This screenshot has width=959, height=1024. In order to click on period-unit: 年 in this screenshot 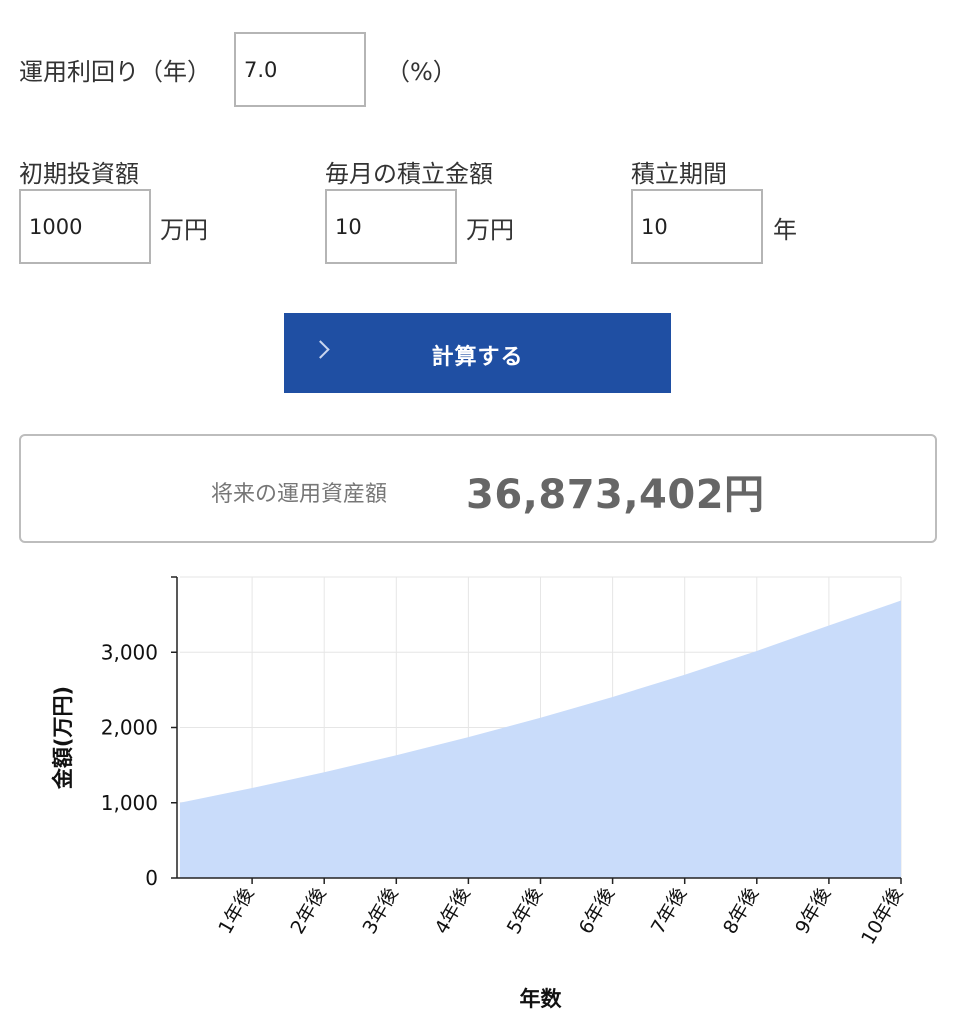, I will do `click(785, 230)`.